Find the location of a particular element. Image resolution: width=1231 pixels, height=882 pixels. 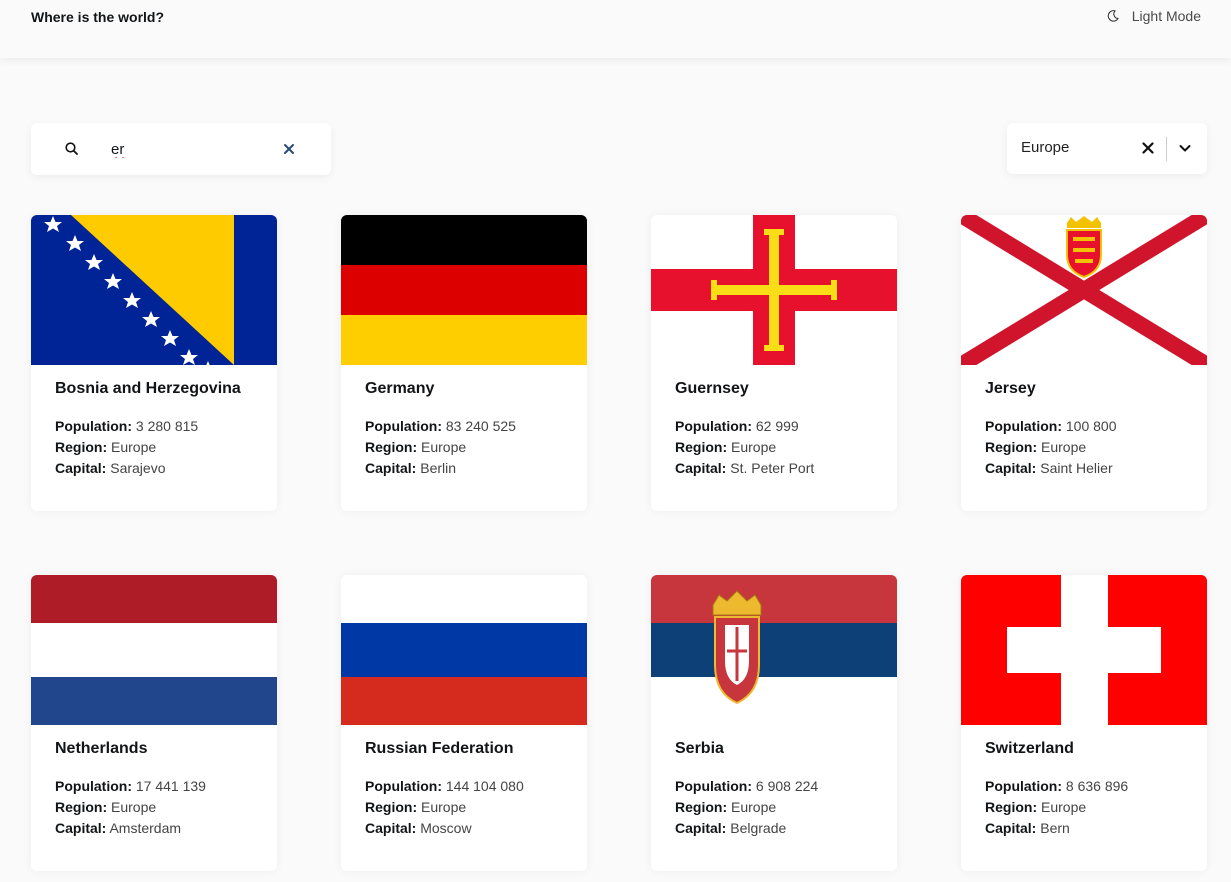

capital-row: Capital: Belgrade is located at coordinates (781, 828).